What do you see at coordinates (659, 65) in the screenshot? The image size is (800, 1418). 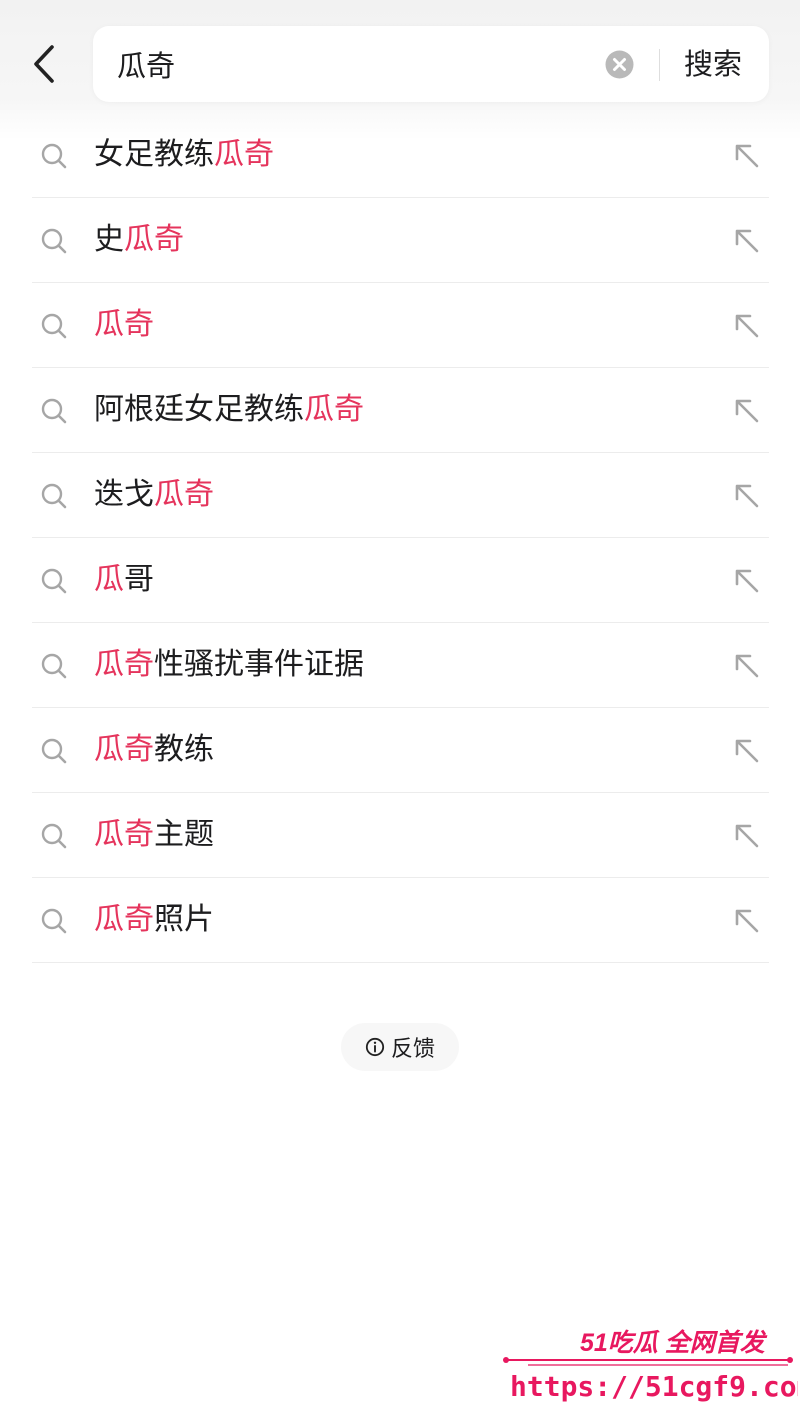 I see `search-divider` at bounding box center [659, 65].